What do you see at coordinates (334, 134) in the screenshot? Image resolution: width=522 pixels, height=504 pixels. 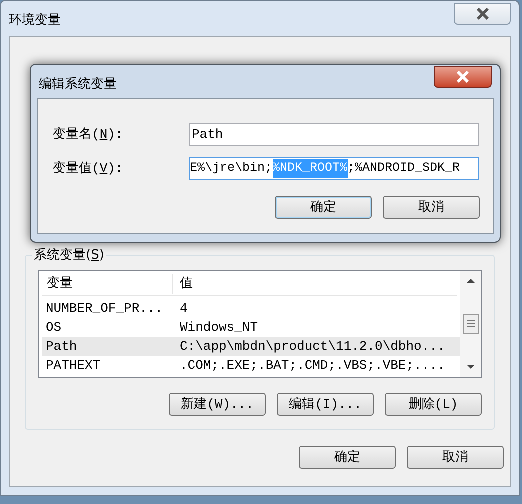 I see `name-field: Path` at bounding box center [334, 134].